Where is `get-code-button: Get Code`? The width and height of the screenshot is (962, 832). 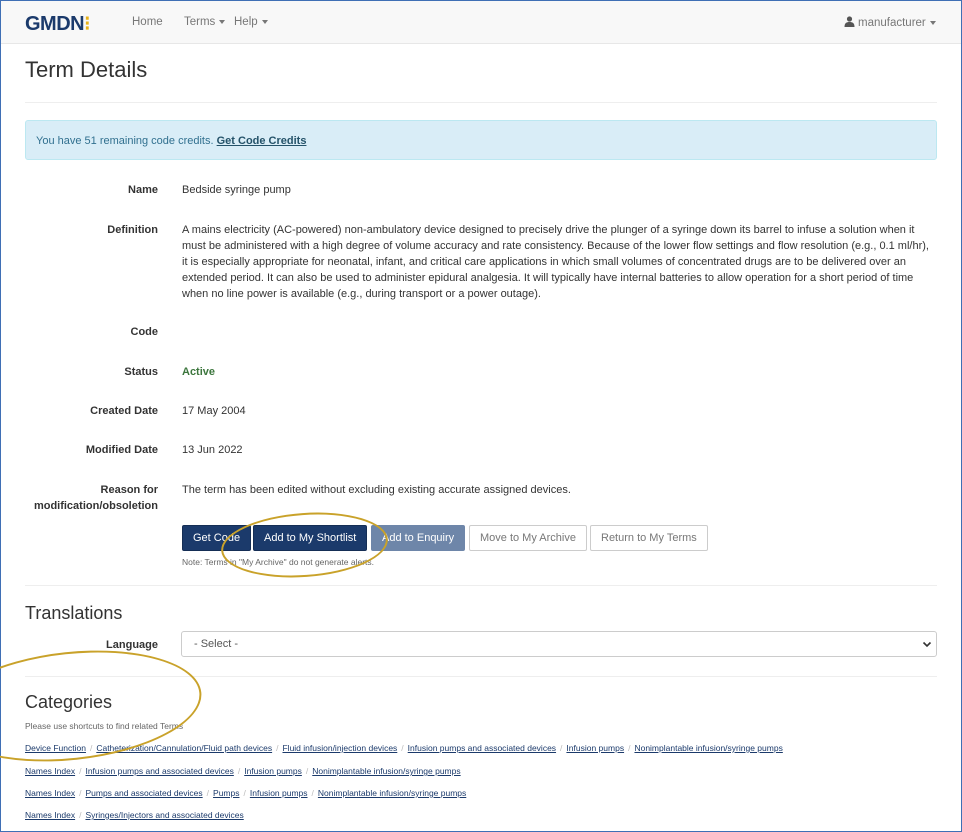 get-code-button: Get Code is located at coordinates (217, 538).